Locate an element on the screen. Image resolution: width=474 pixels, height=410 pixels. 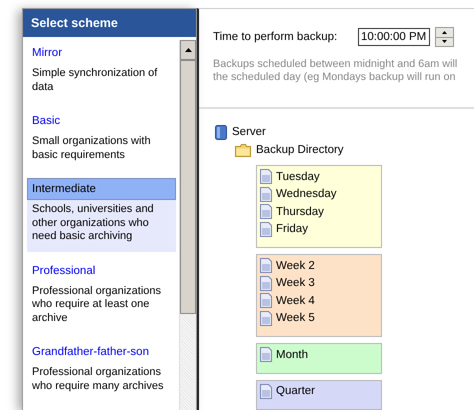
server-icon is located at coordinates (221, 132).